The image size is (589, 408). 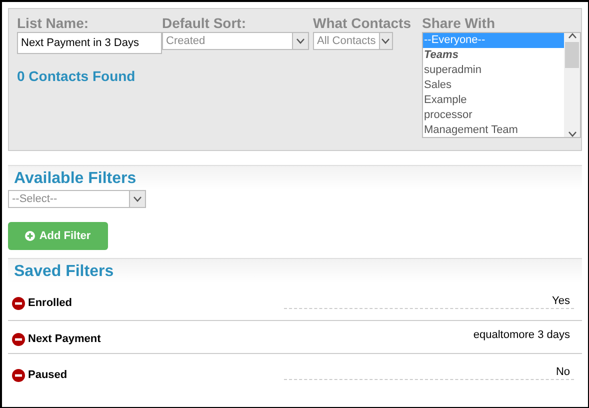 I want to click on scroll-down-icon, so click(x=572, y=134).